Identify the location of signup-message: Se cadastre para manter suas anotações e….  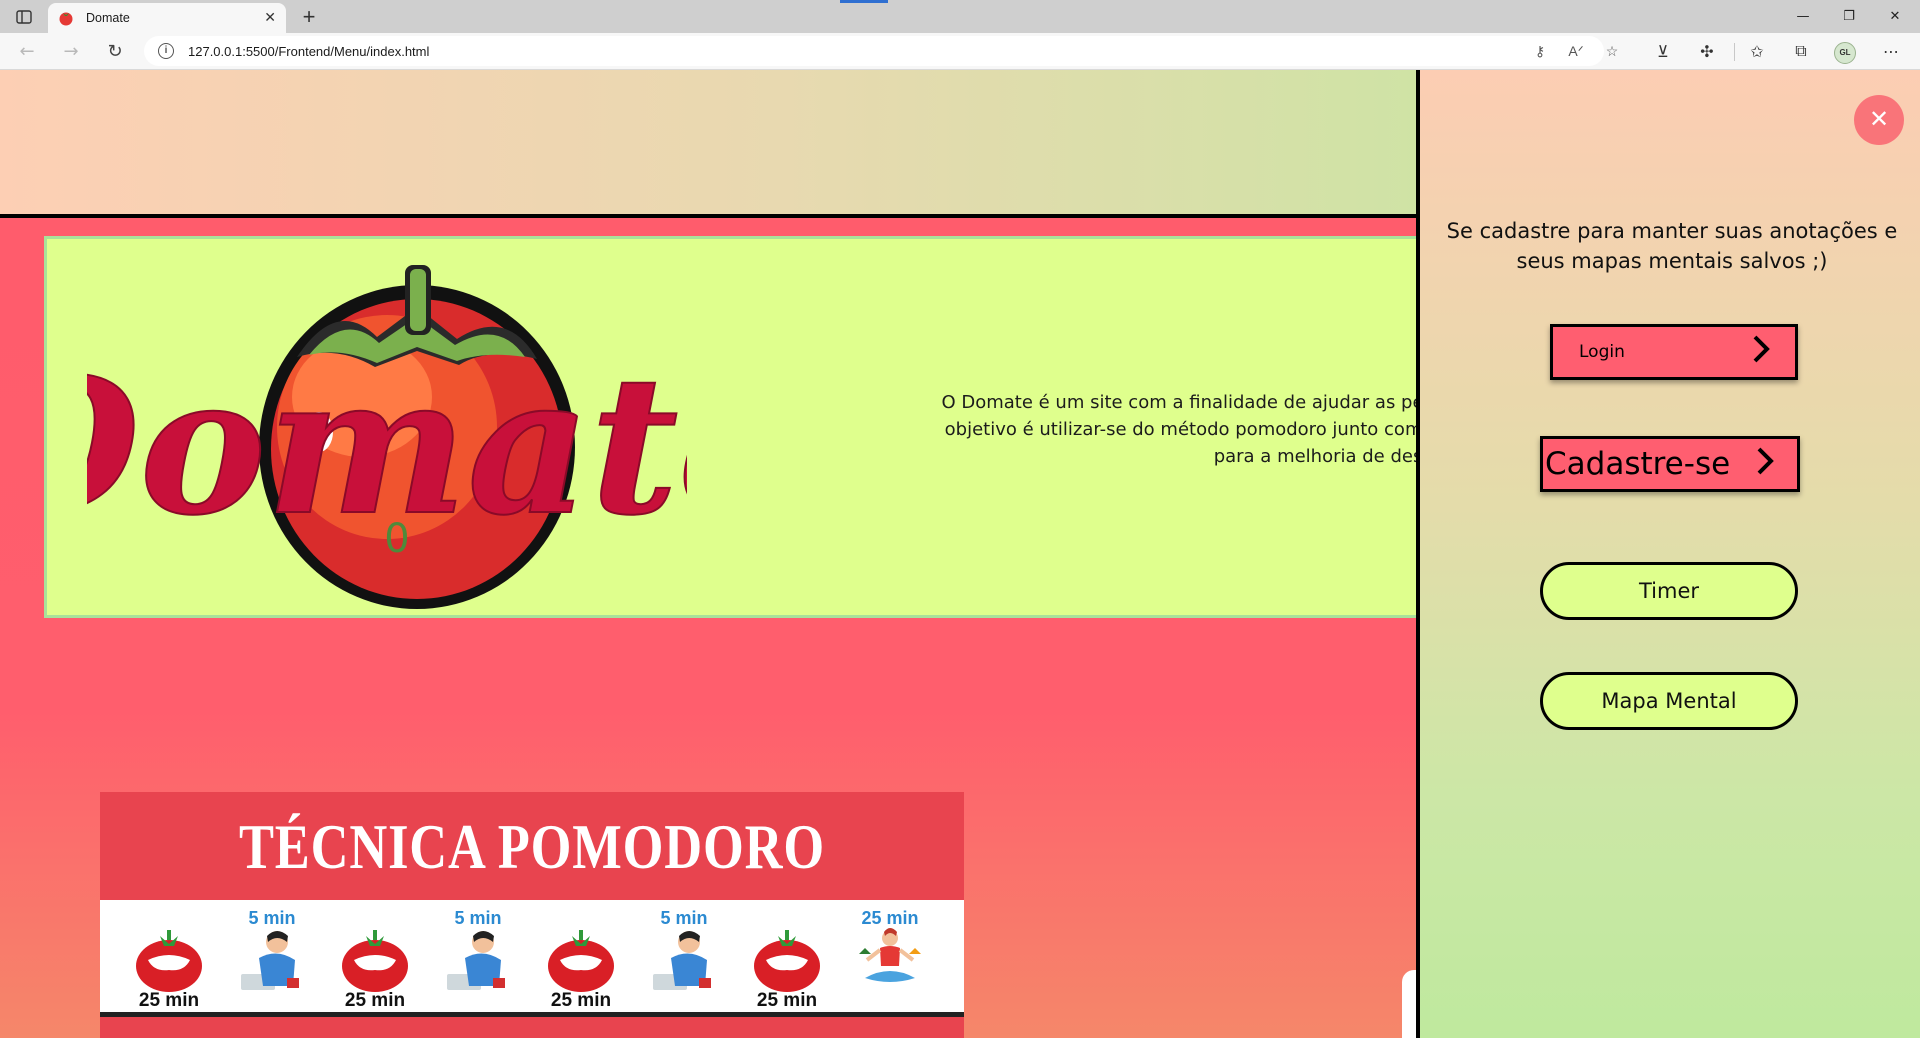
(1672, 246).